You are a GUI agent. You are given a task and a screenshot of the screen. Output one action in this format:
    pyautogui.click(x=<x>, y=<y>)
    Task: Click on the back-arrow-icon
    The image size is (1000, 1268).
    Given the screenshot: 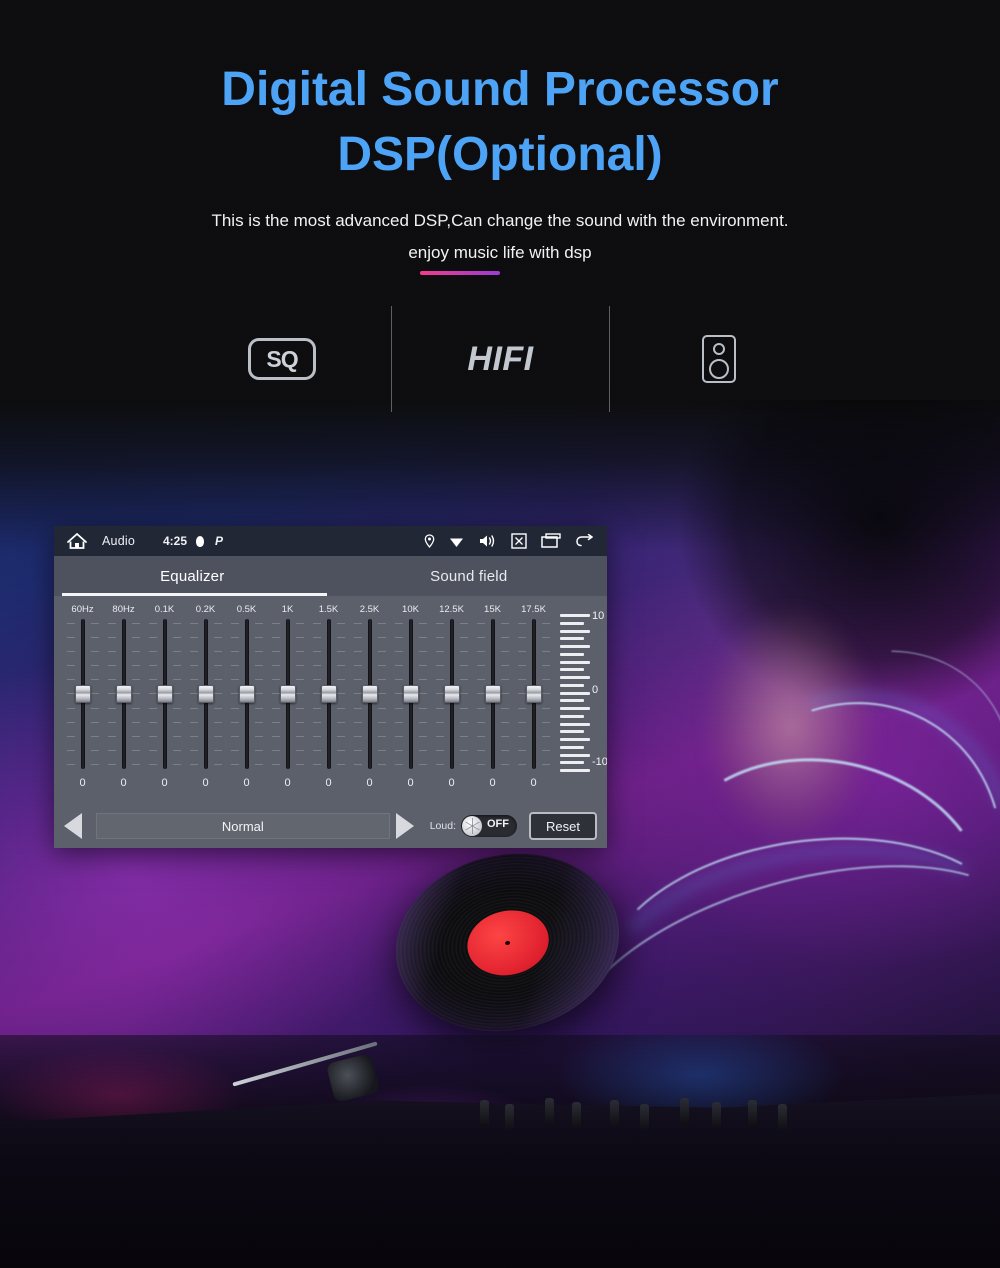 What is the action you would take?
    pyautogui.click(x=585, y=541)
    